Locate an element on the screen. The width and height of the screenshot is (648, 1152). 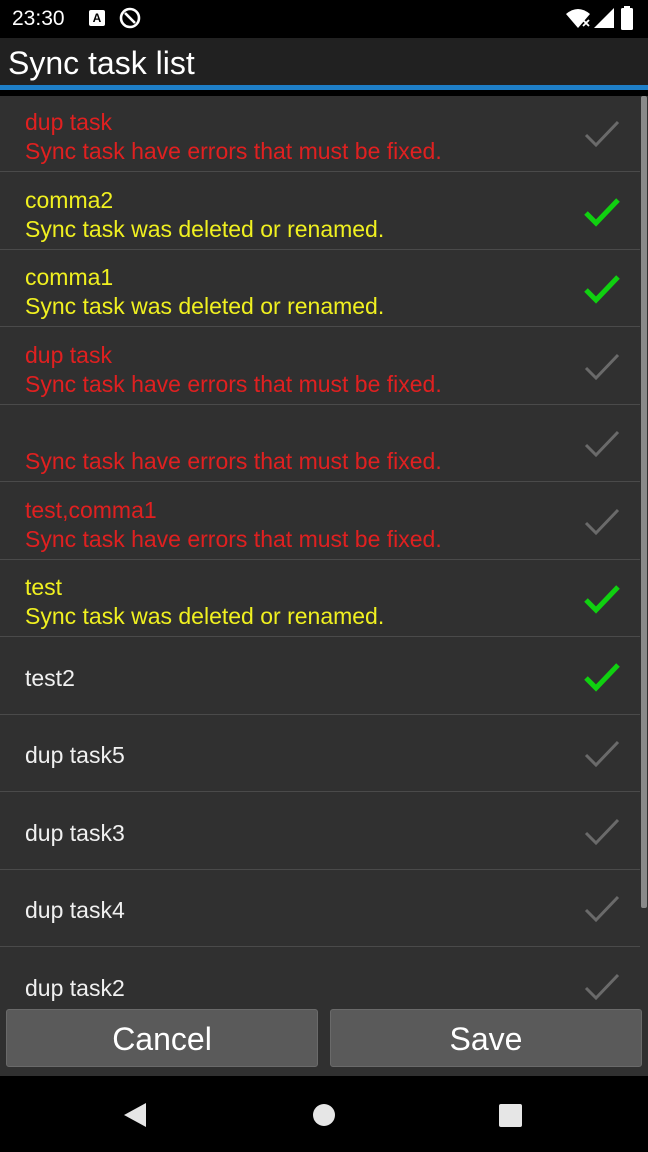
task-name: dup task4 is located at coordinates (75, 910).